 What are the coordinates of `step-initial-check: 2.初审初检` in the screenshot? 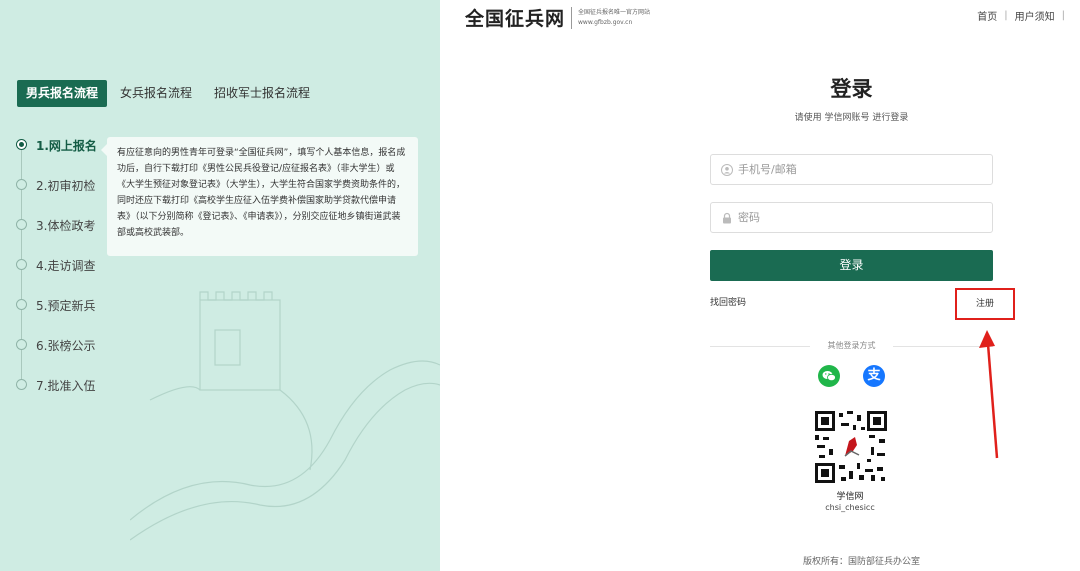 It's located at (67, 185).